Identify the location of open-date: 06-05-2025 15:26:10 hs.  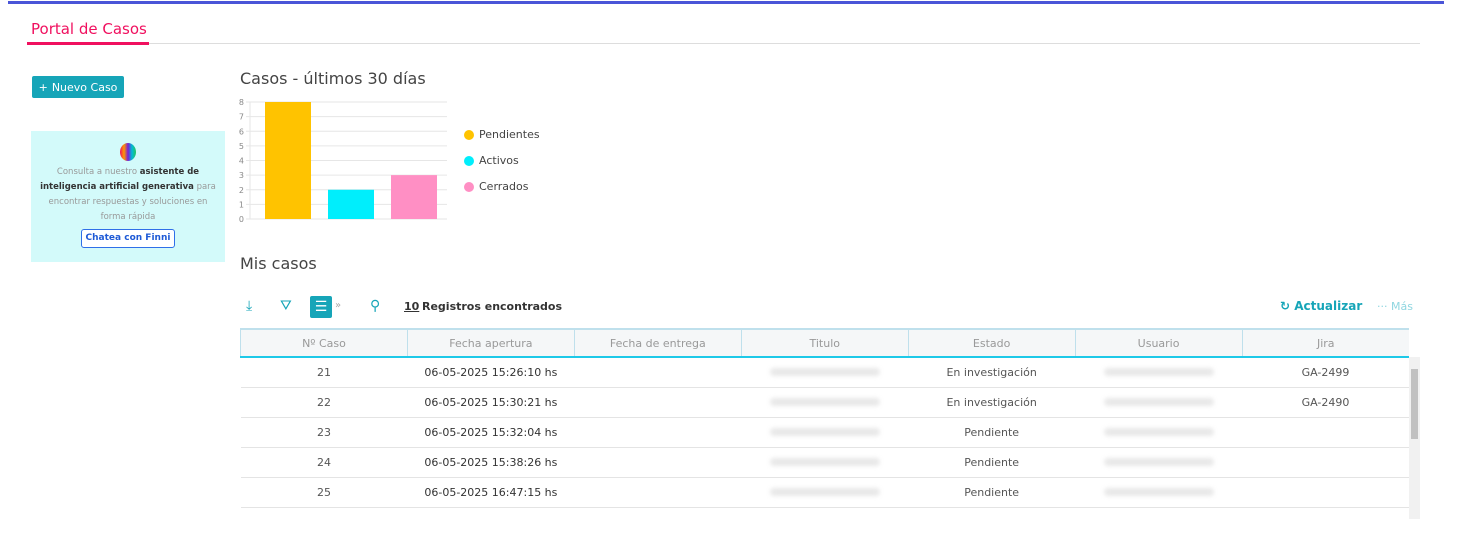
(491, 372).